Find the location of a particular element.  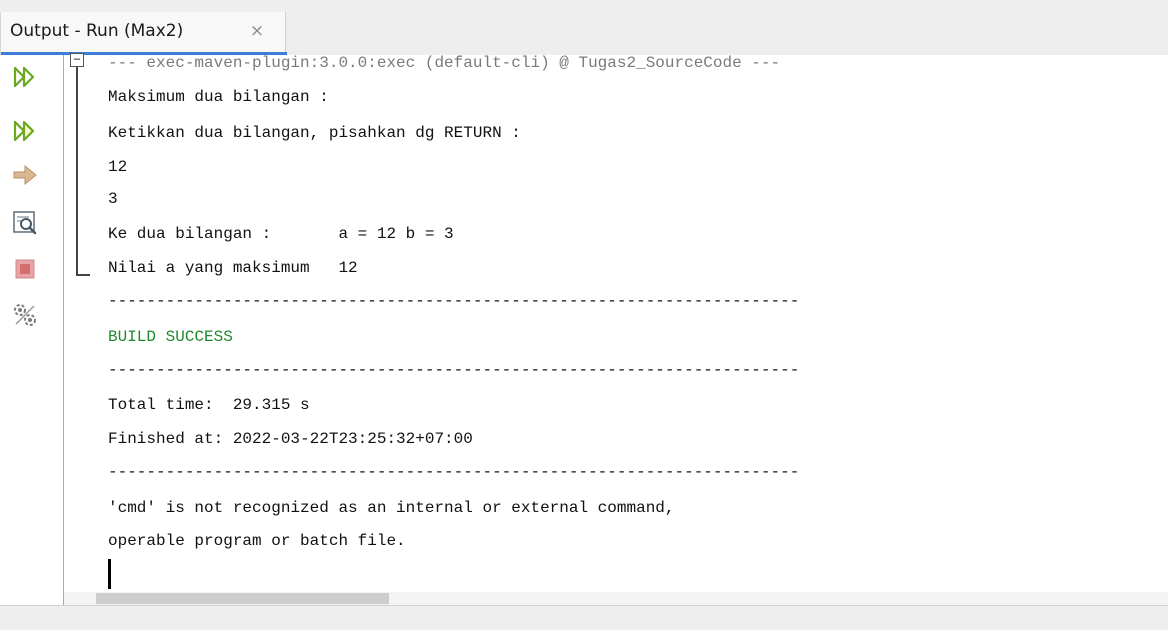

text-cursor is located at coordinates (109, 574).